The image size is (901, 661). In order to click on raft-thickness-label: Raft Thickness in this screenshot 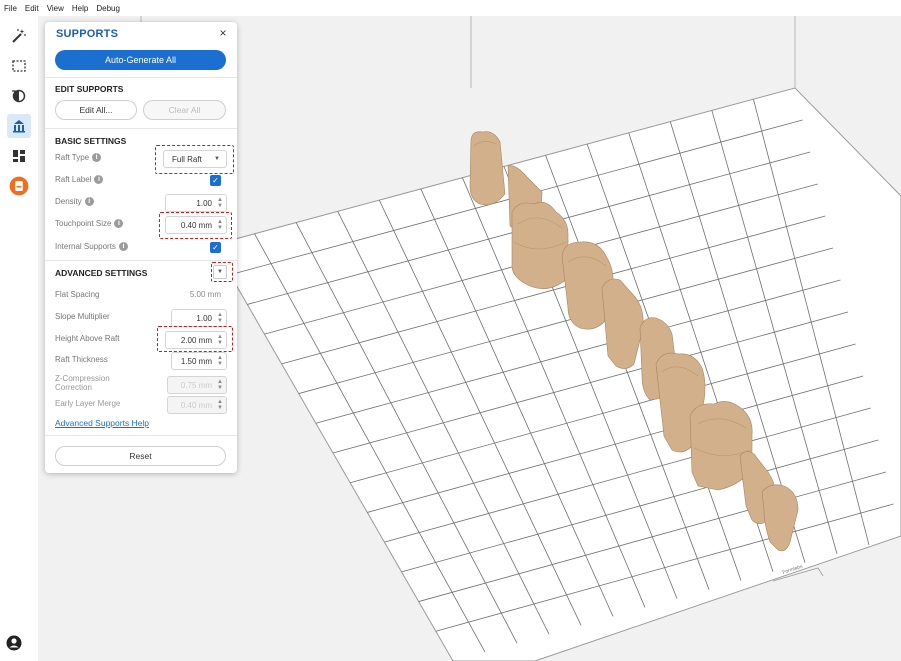, I will do `click(81, 359)`.